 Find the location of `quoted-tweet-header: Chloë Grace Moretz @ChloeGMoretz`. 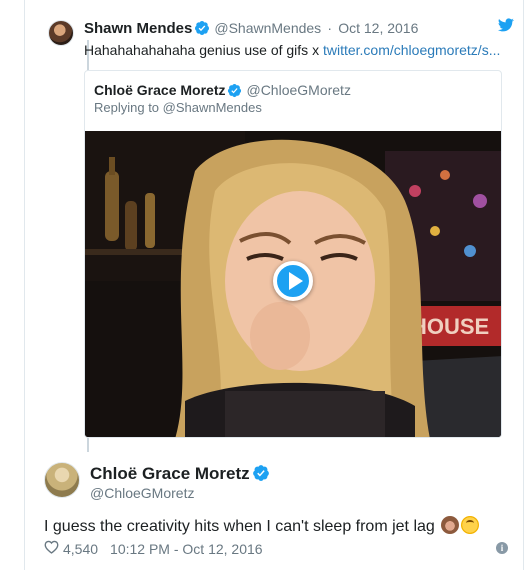

quoted-tweet-header: Chloë Grace Moretz @ChloeGMoretz is located at coordinates (222, 91).